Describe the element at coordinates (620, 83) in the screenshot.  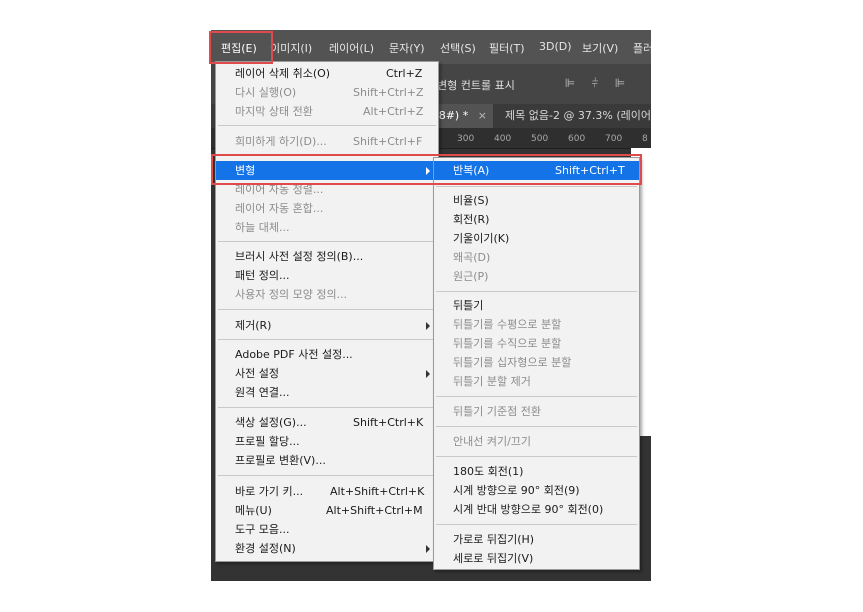
I see `align-right-icon: ⊫` at that location.